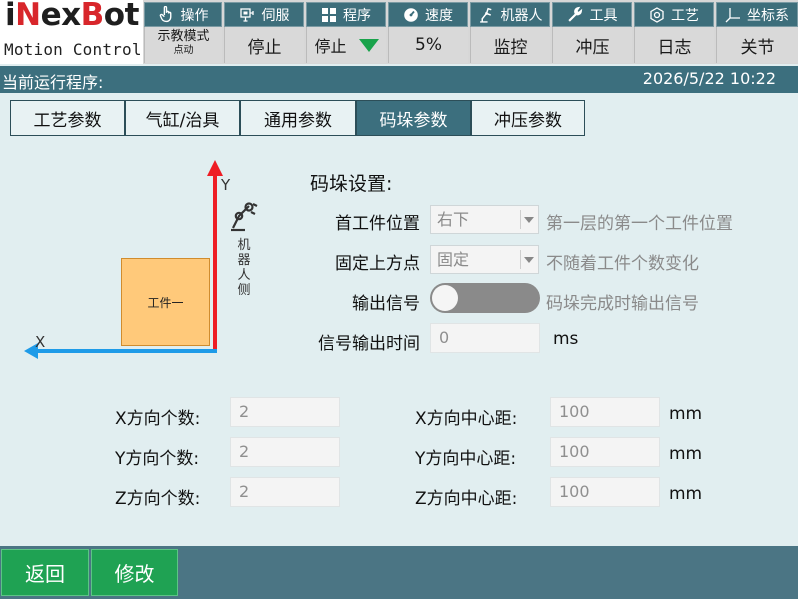 This screenshot has height=599, width=798. I want to click on tab-cylinder-fixture: 气缸/治具, so click(182, 118).